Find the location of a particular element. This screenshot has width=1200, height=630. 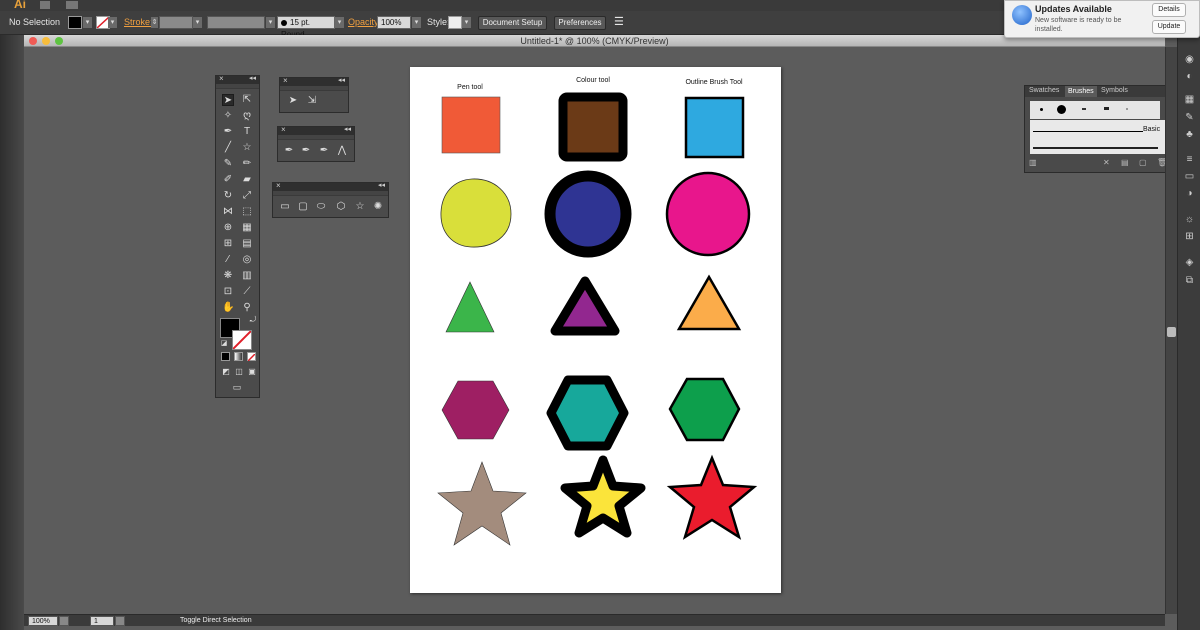

close-shape-flyout-icon: × is located at coordinates (278, 185).